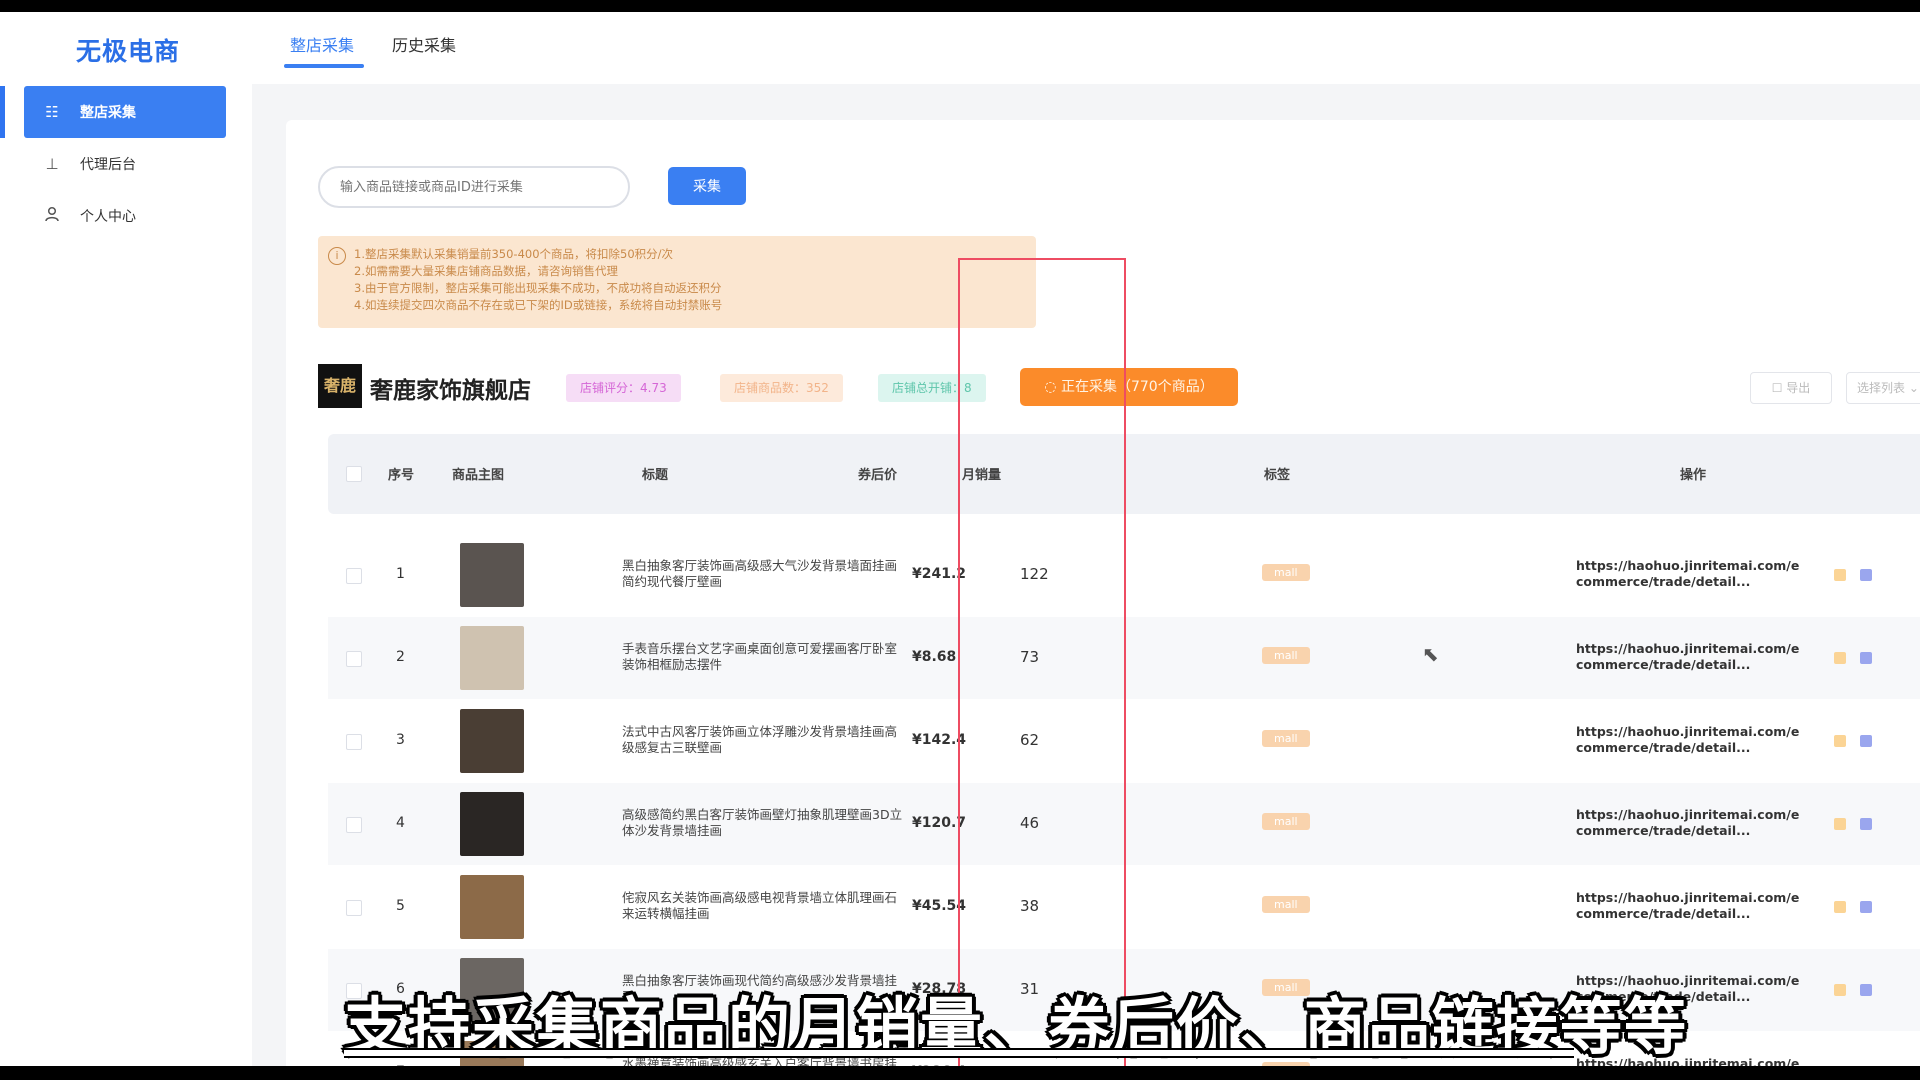  What do you see at coordinates (1030, 740) in the screenshot?
I see `product-monthly-sales: 62` at bounding box center [1030, 740].